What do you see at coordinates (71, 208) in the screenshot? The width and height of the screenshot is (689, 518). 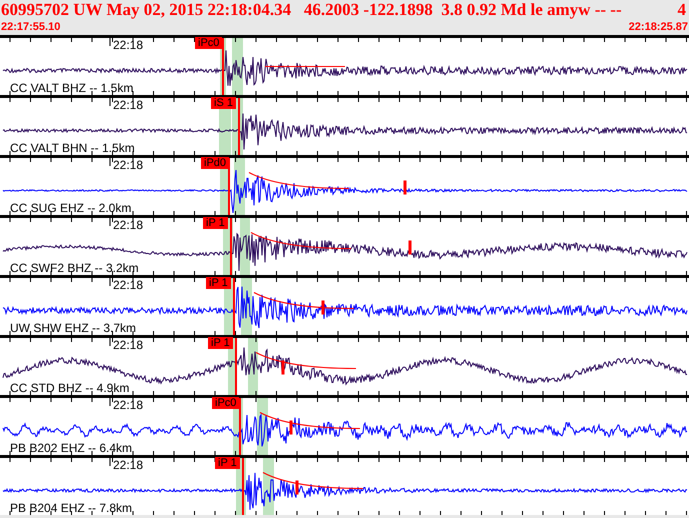 I see `station-label: CC SUG EHZ -- 2.0km` at bounding box center [71, 208].